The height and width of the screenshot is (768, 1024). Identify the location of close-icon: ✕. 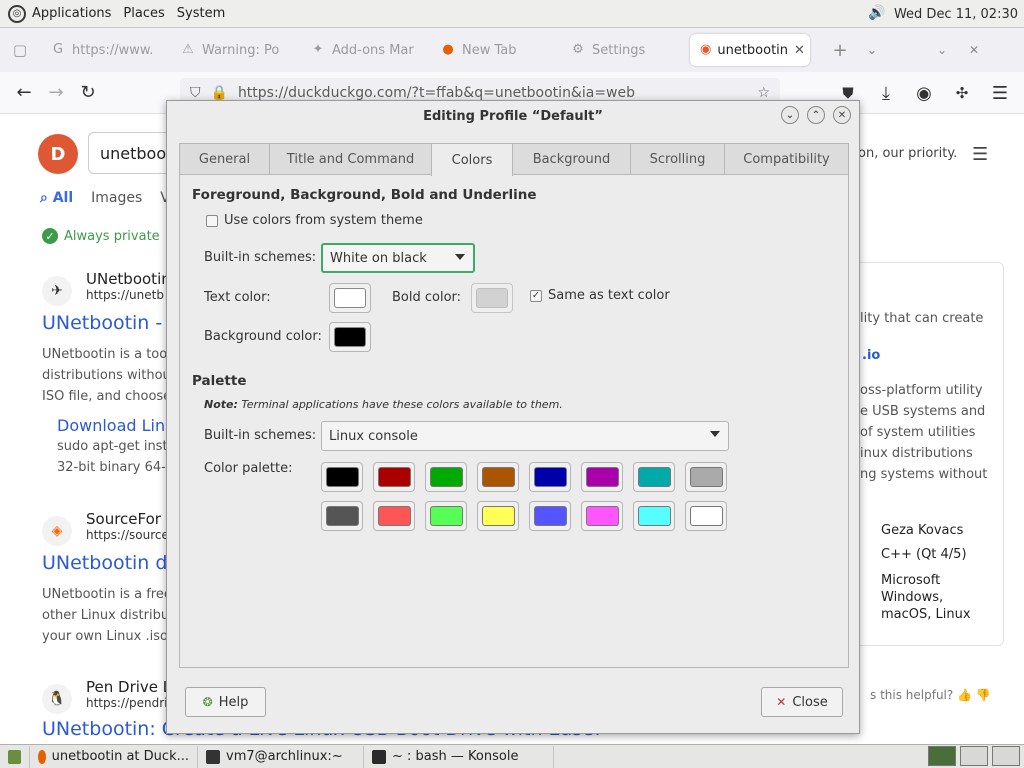
(842, 115).